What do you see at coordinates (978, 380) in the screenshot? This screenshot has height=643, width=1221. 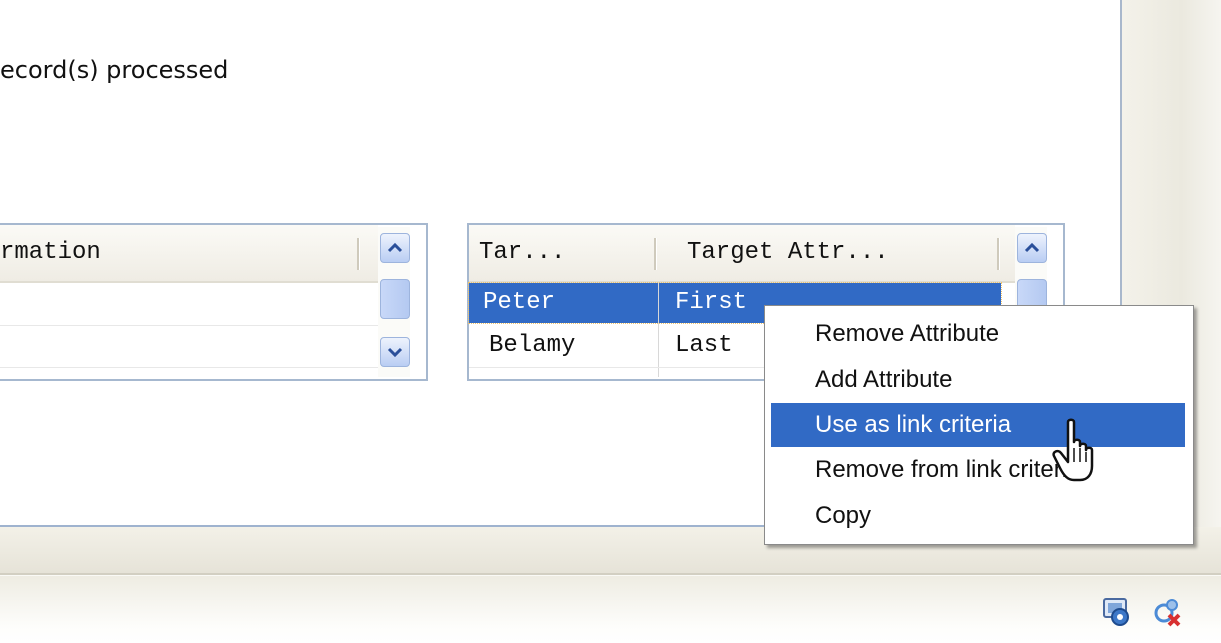 I see `menu-item-add-attribute: Add Attribute` at bounding box center [978, 380].